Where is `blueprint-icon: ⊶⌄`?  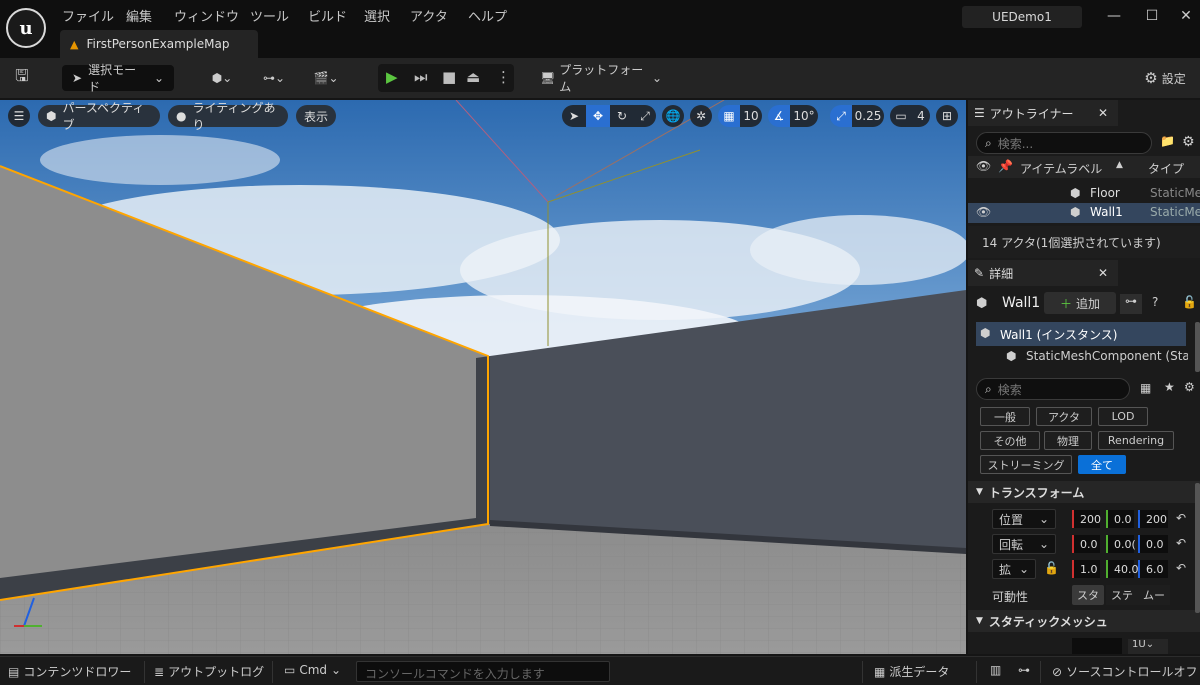
blueprint-icon: ⊶⌄ is located at coordinates (274, 78).